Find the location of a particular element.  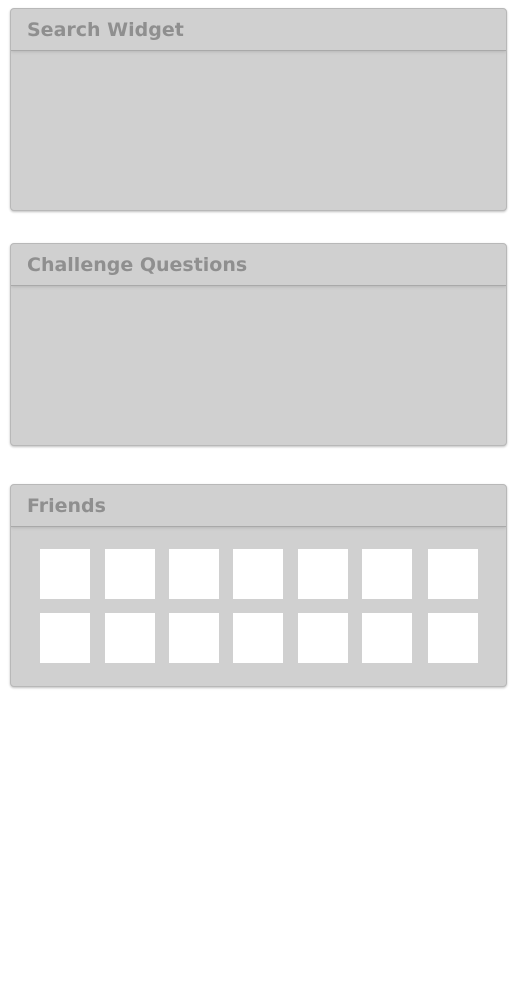

friends-title: Friends is located at coordinates (258, 506).